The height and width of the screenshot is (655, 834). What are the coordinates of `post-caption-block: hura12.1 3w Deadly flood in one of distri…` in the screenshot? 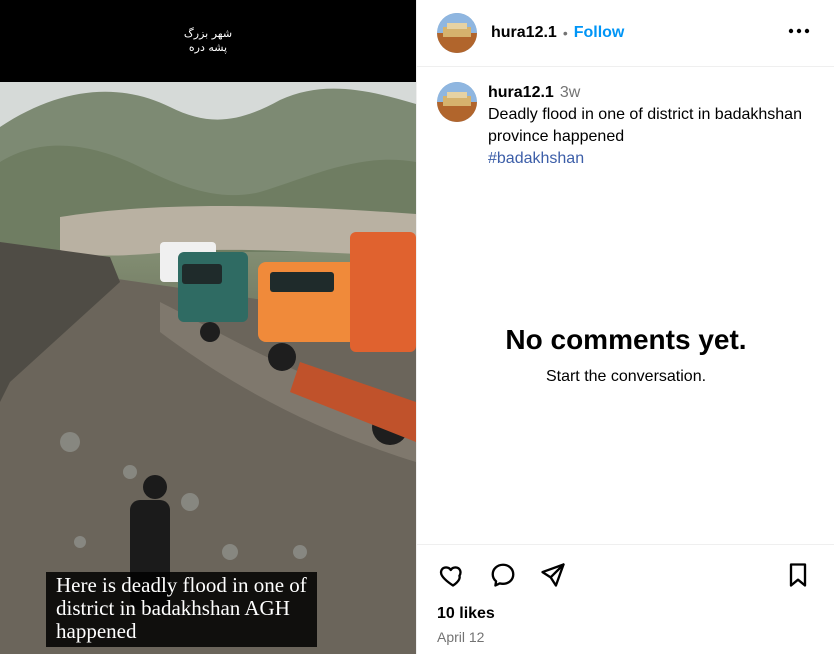 It's located at (627, 126).